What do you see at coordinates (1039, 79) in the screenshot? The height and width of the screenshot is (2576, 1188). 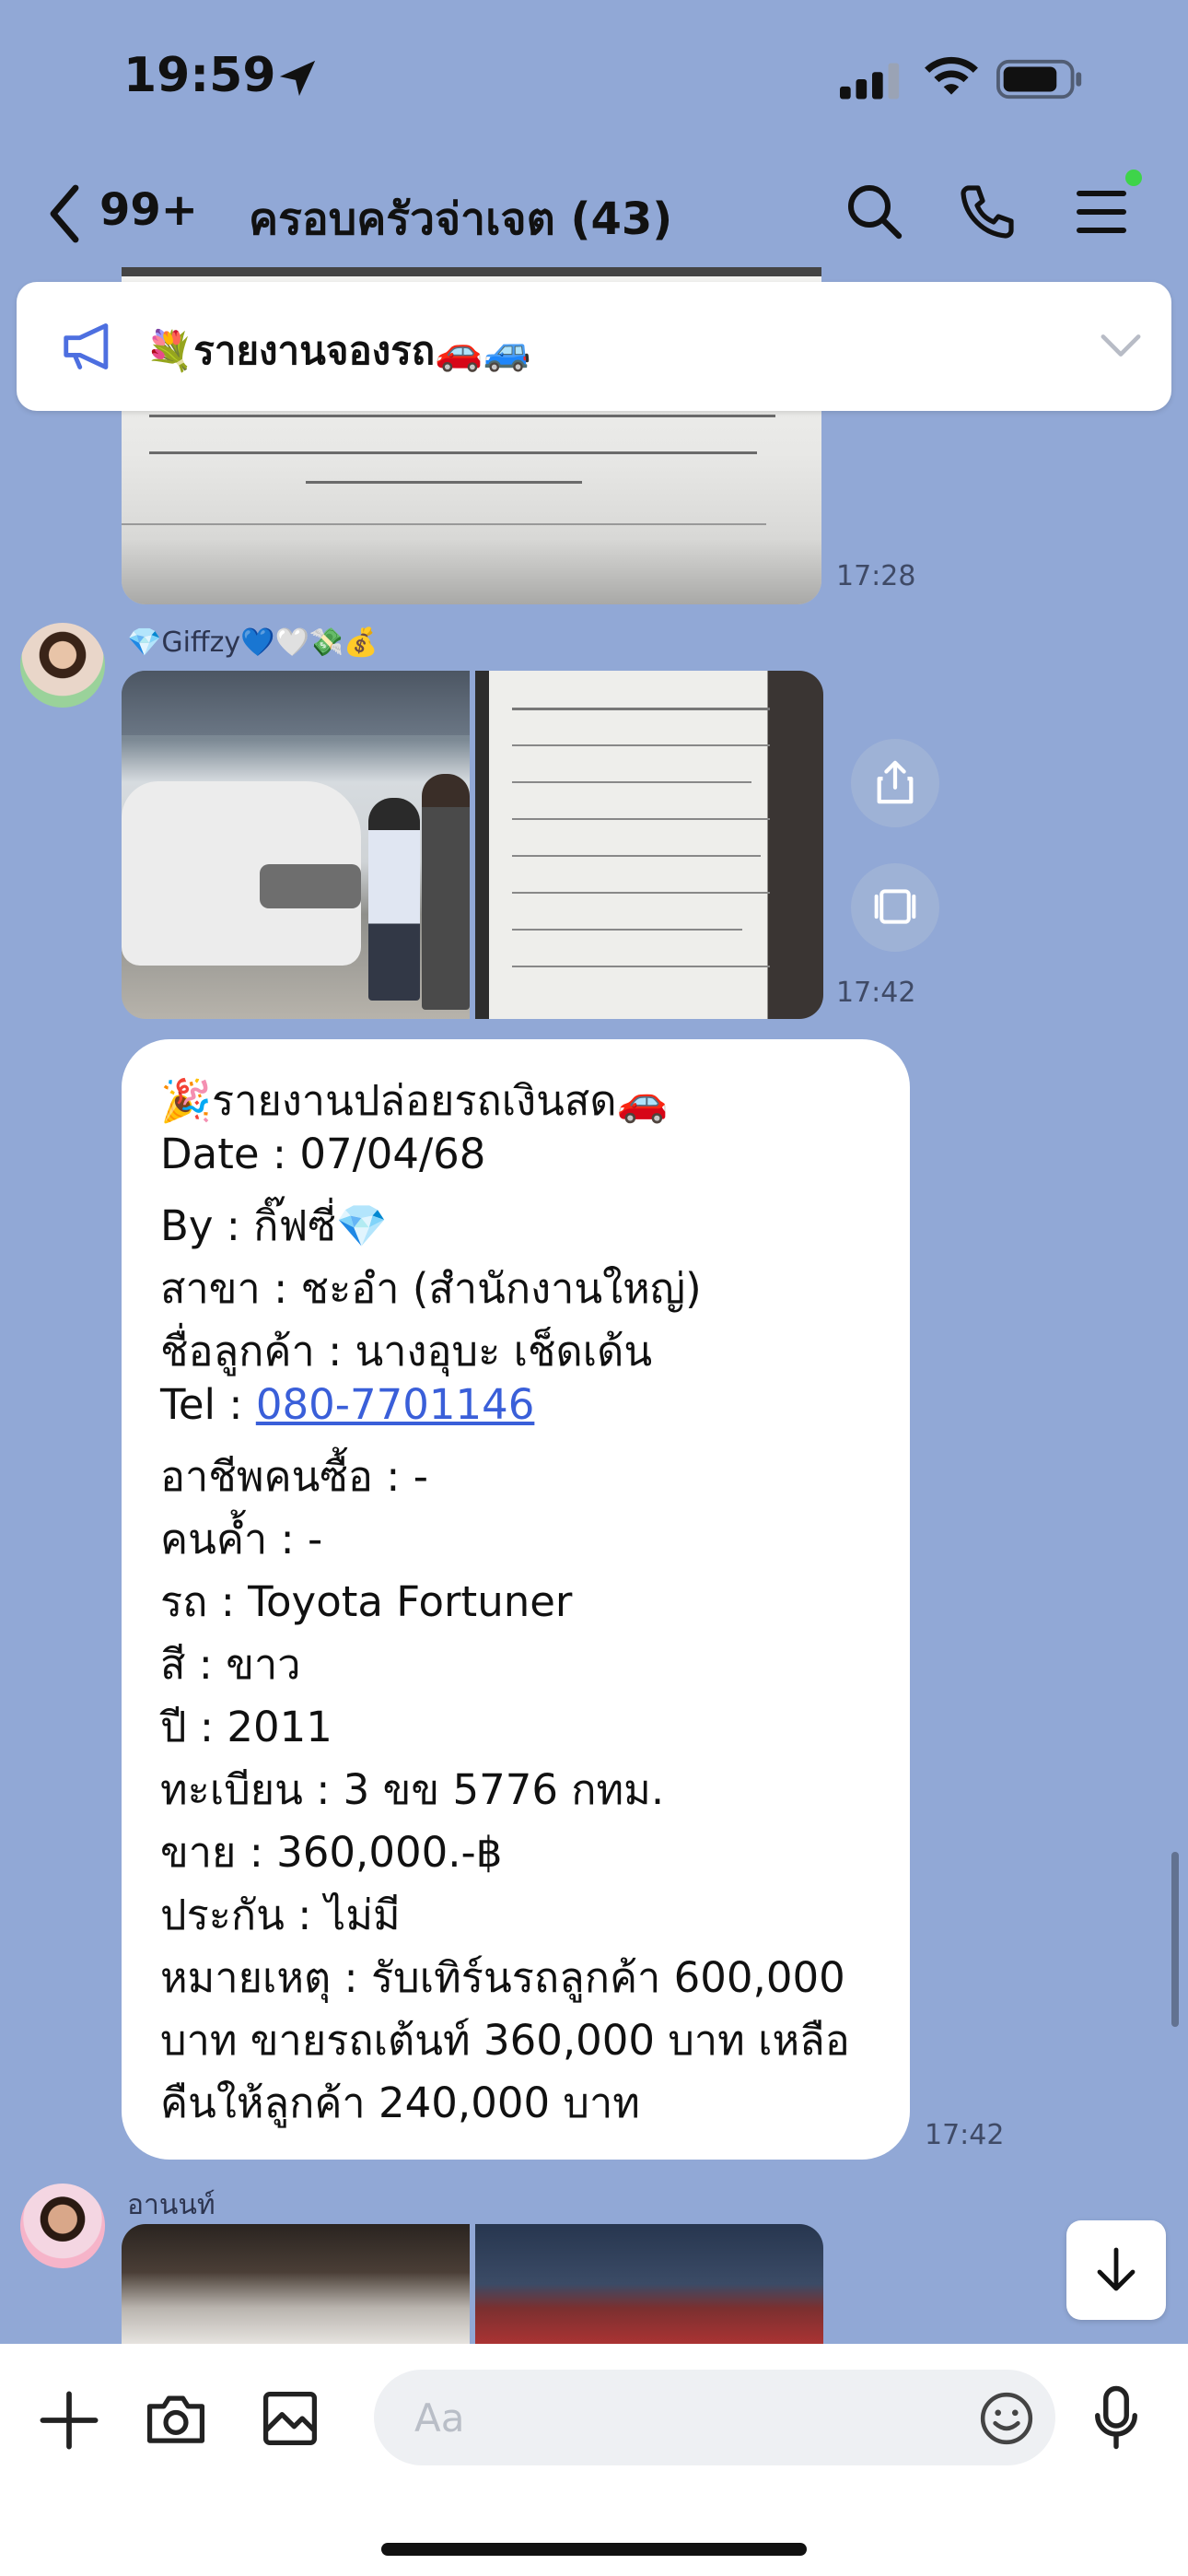 I see `battery-icon` at bounding box center [1039, 79].